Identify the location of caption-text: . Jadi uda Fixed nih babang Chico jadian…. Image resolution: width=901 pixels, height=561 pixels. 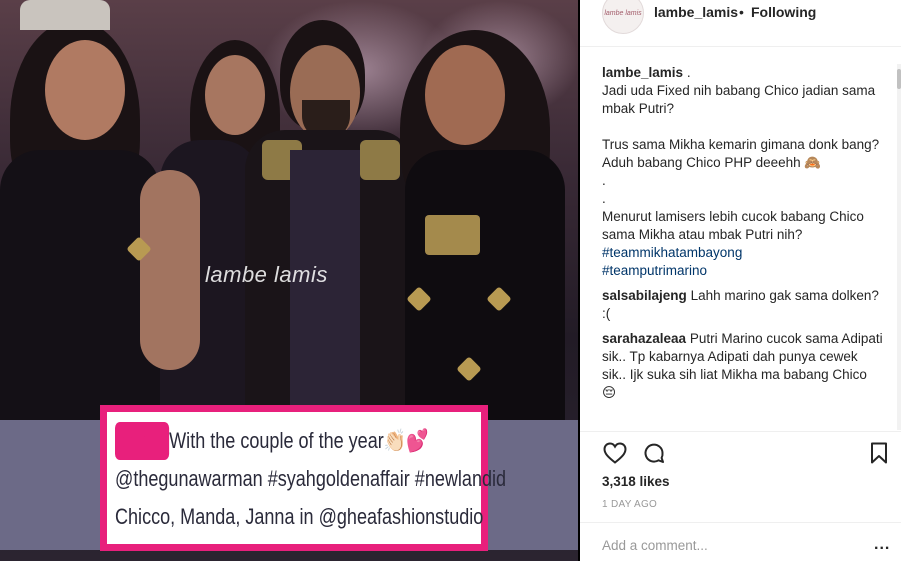
(741, 153).